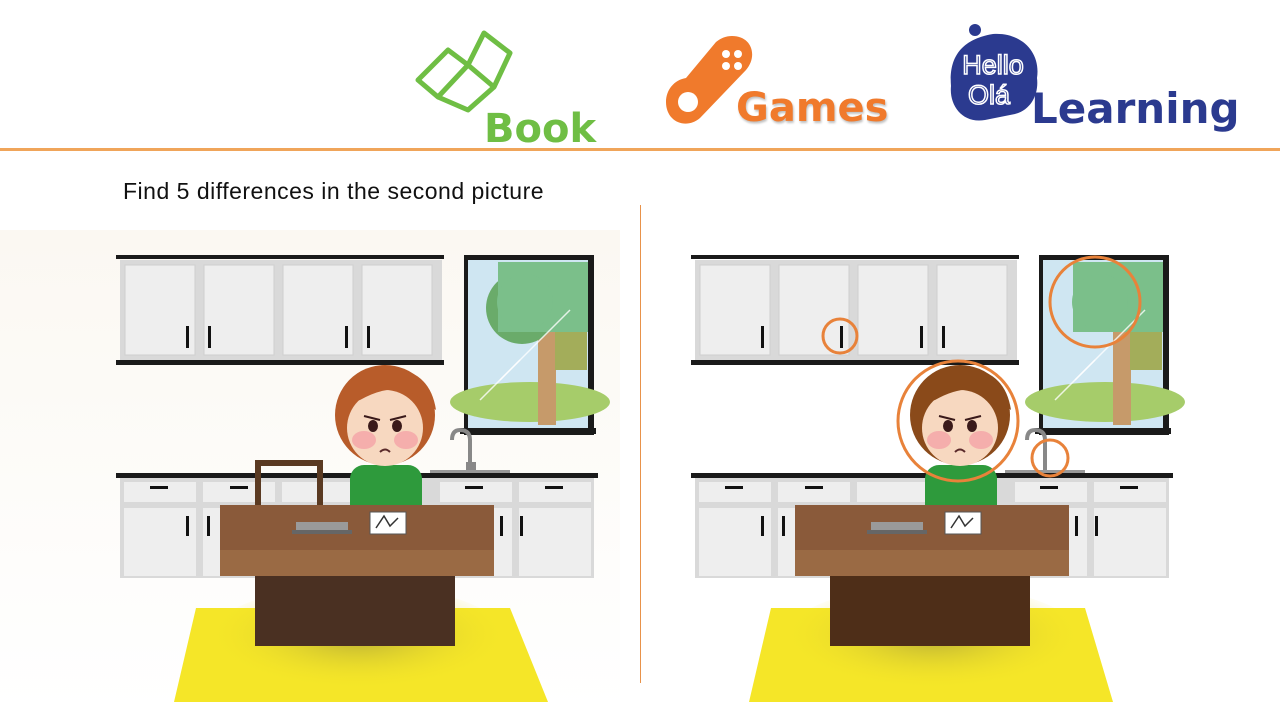 The width and height of the screenshot is (1280, 720). Describe the element at coordinates (1092, 82) in the screenshot. I see `nav-learning: Hello Olá Learning` at that location.